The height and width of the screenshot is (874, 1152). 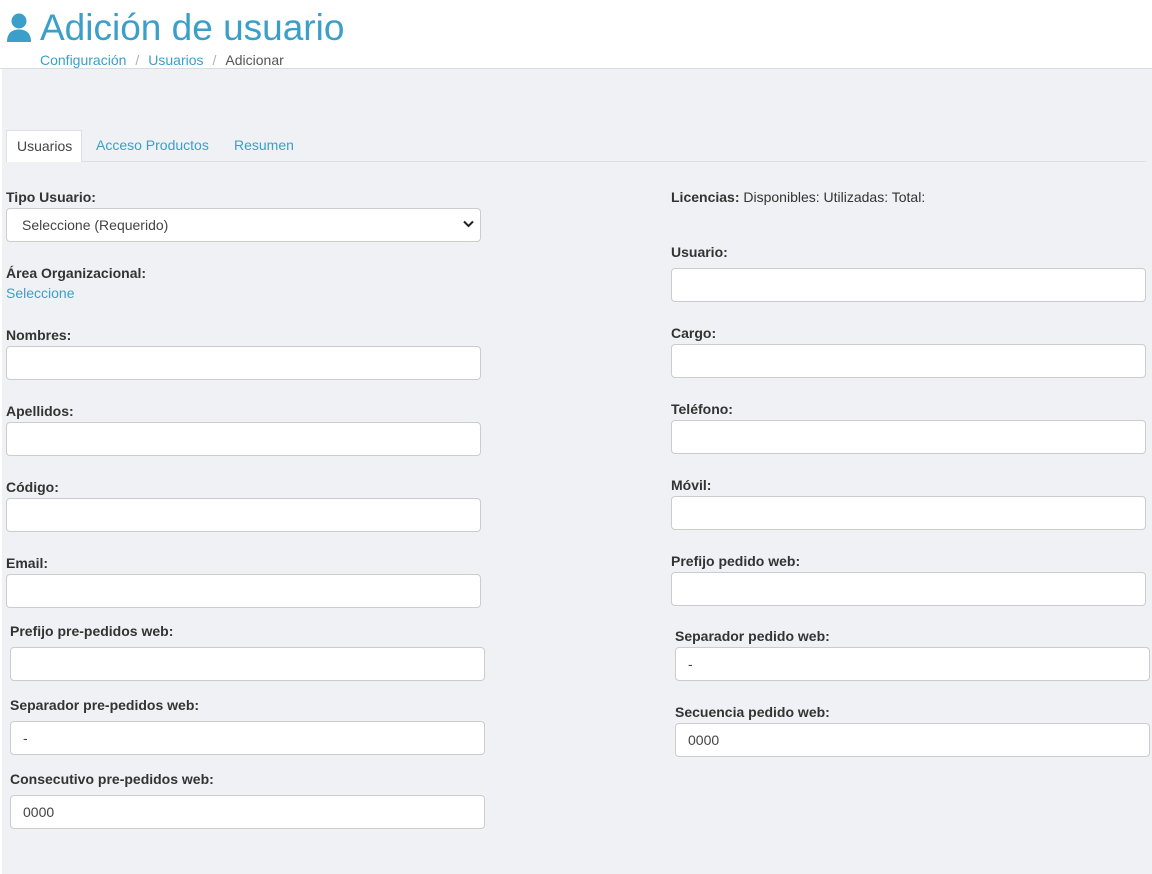 I want to click on tipo-usuario-label: Tipo Usuario:, so click(x=51, y=197).